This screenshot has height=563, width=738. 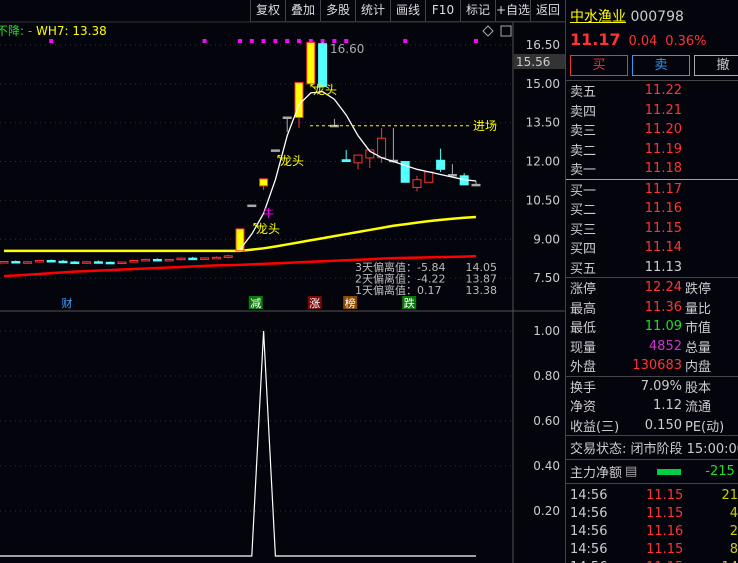 I want to click on tick-volume: 2, so click(x=733, y=531).